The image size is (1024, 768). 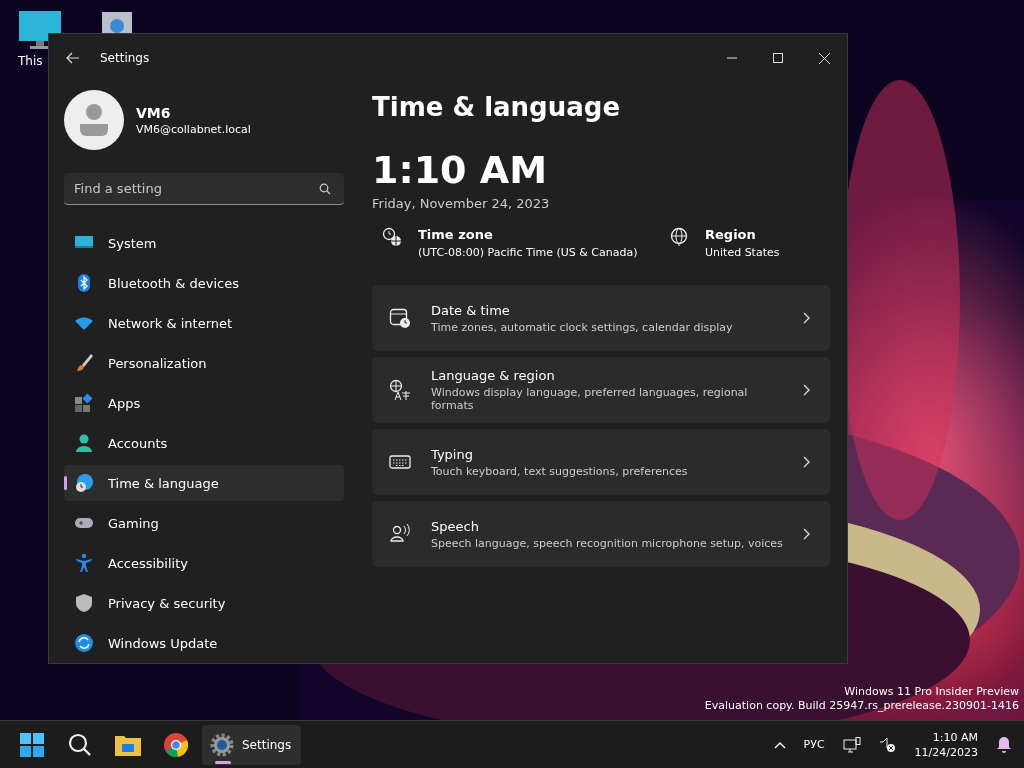 What do you see at coordinates (824, 58) in the screenshot?
I see `close-icon` at bounding box center [824, 58].